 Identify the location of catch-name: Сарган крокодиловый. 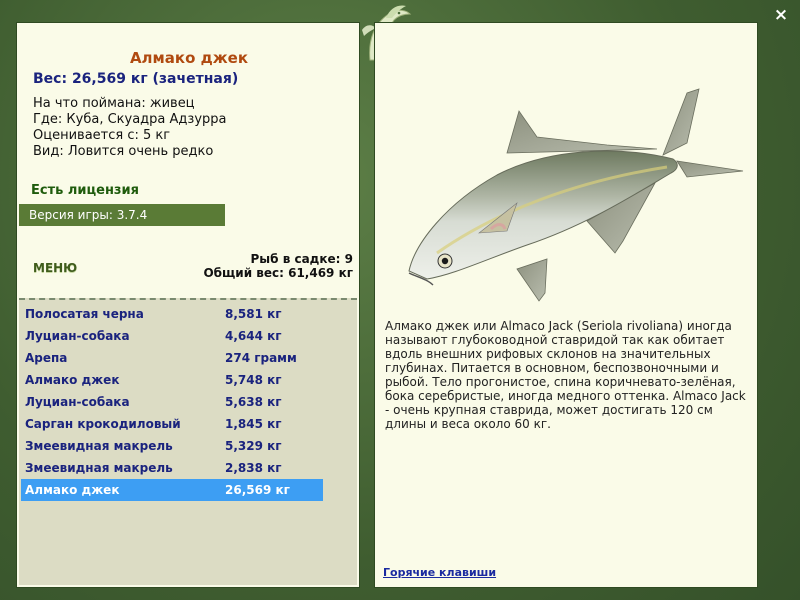
(103, 424).